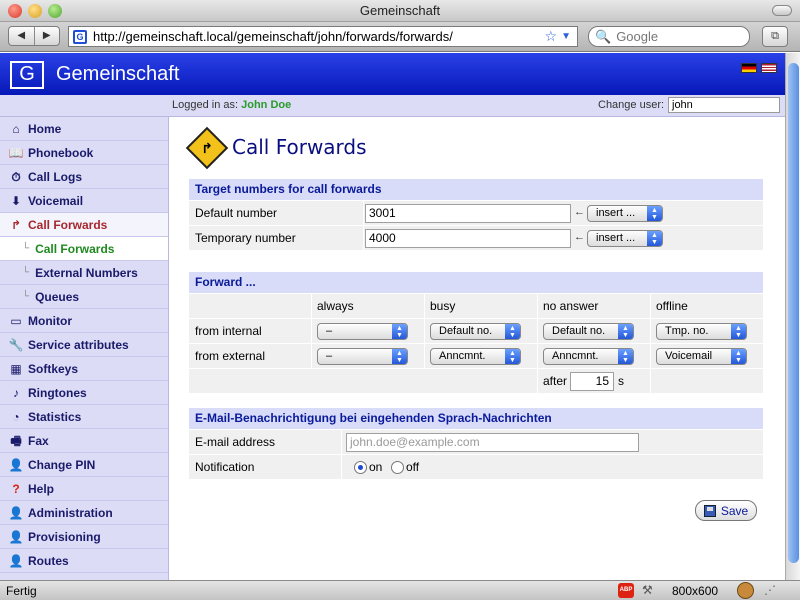 This screenshot has width=800, height=600. Describe the element at coordinates (84, 417) in the screenshot. I see `sidebar-item-statistics: ◔ Statistics` at that location.